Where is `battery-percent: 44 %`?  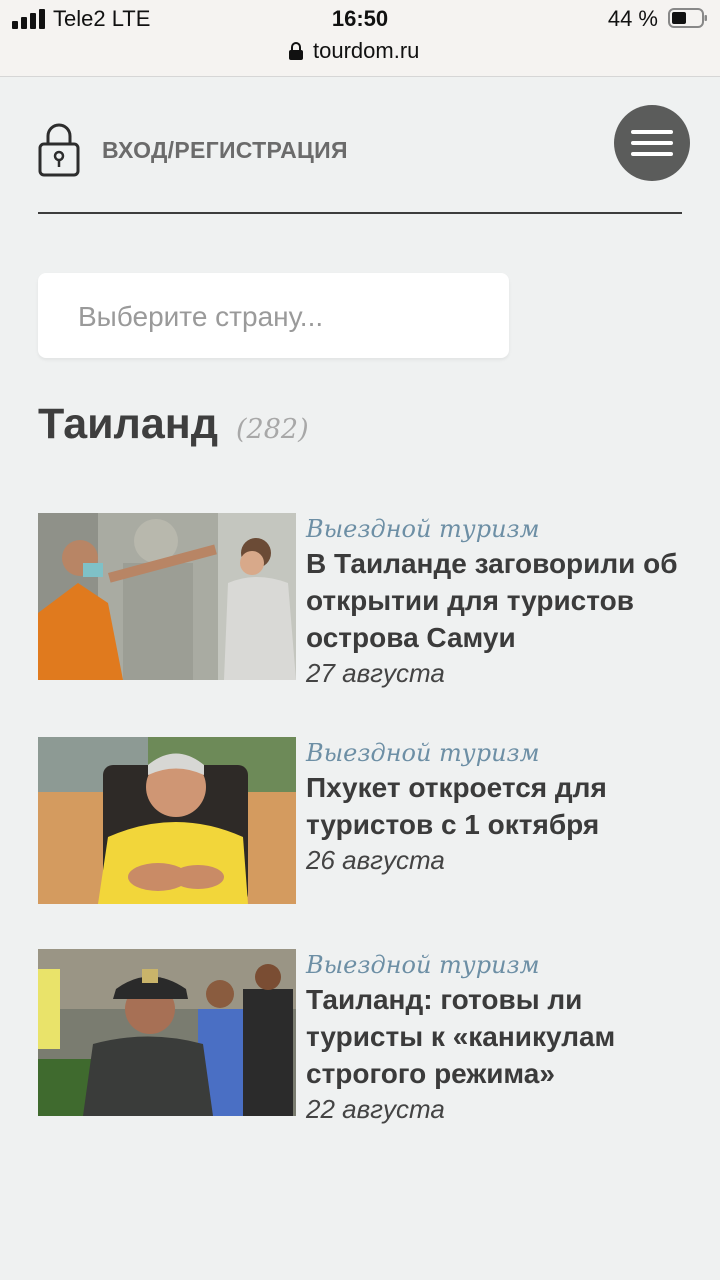
battery-percent: 44 % is located at coordinates (632, 18).